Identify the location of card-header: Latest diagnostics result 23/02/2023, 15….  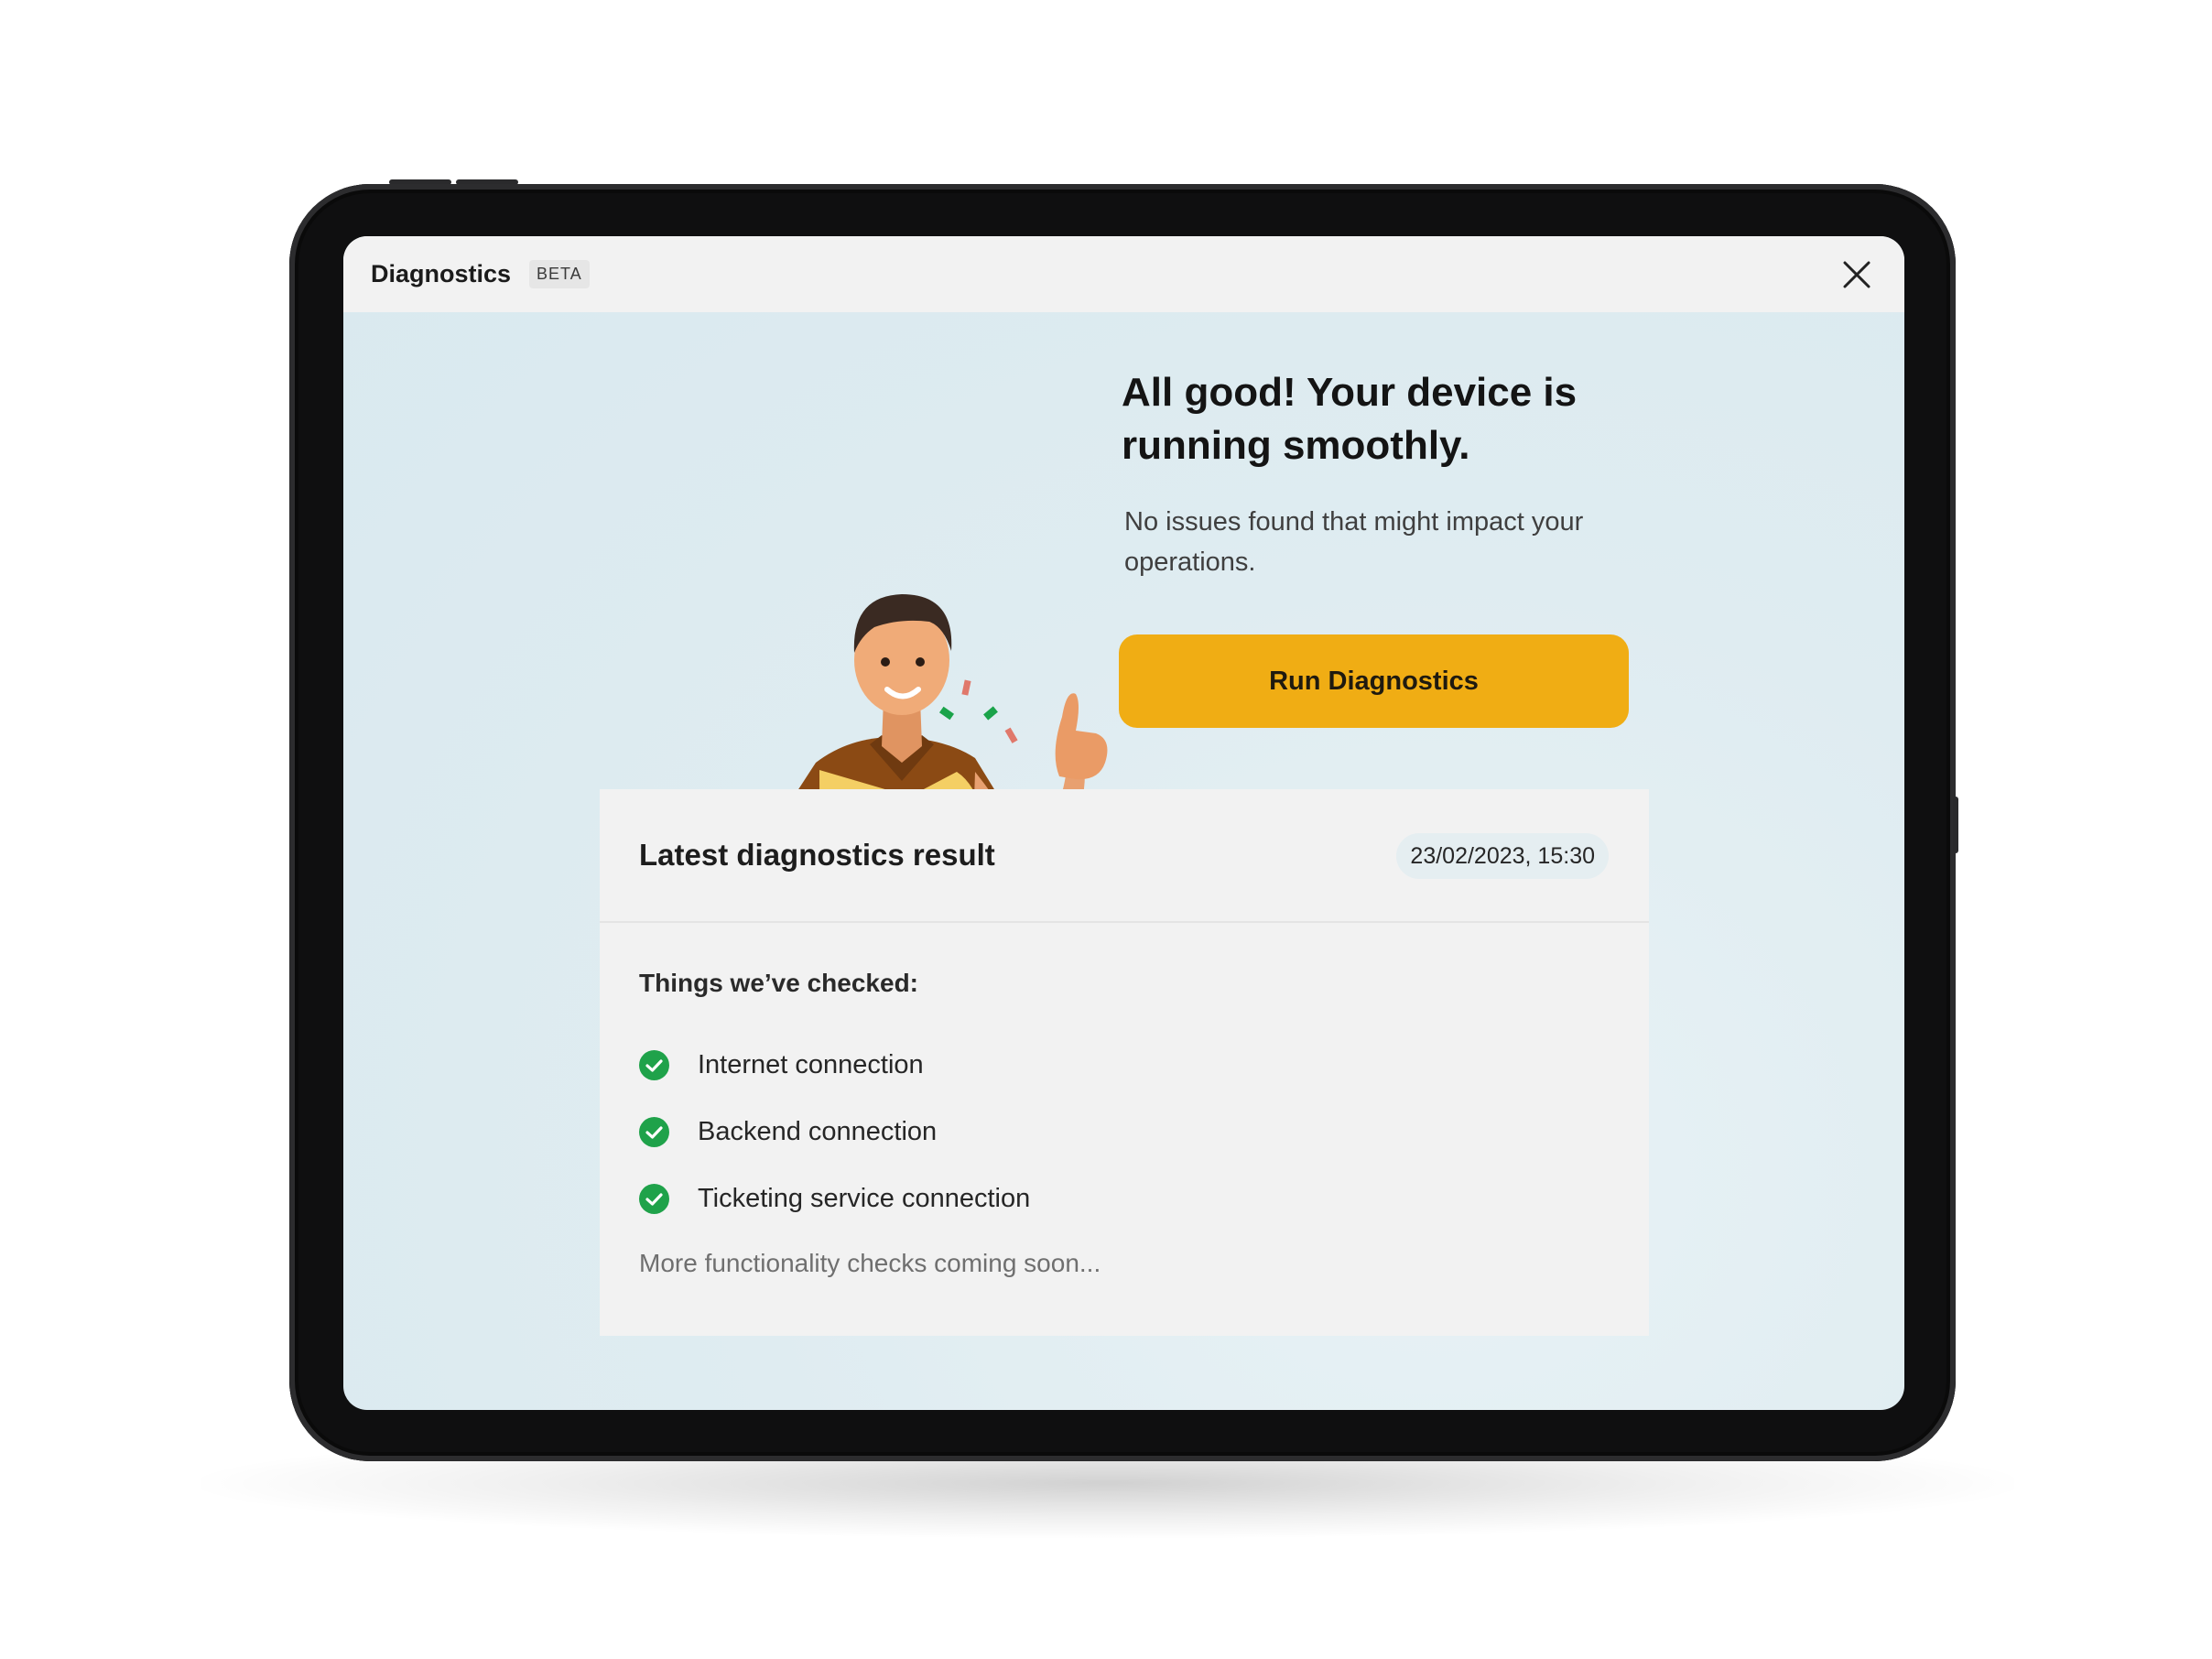
(1124, 856).